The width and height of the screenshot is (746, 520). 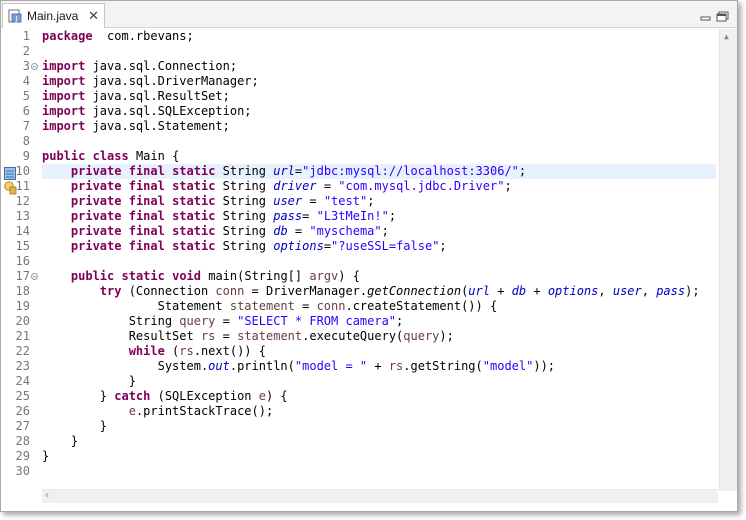 What do you see at coordinates (728, 260) in the screenshot?
I see `vertical-scrollbar: ▲` at bounding box center [728, 260].